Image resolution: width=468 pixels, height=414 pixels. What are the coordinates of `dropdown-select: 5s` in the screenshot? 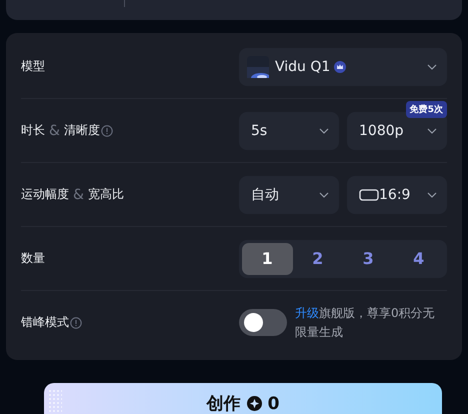 It's located at (289, 131).